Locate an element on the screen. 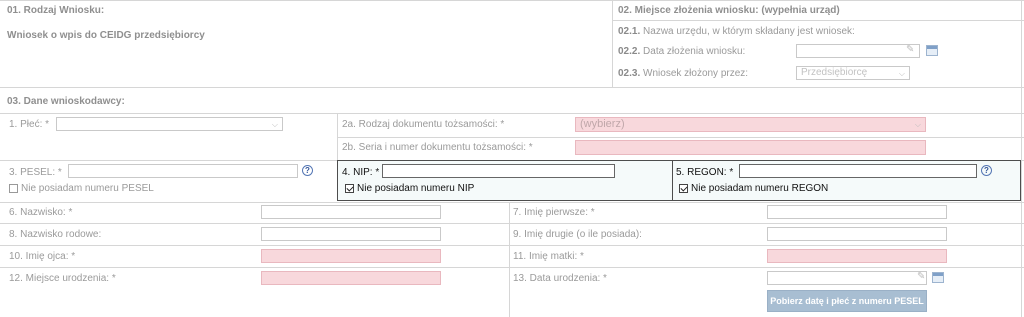 Image resolution: width=1024 pixels, height=317 pixels. submission-date-input is located at coordinates (858, 51).